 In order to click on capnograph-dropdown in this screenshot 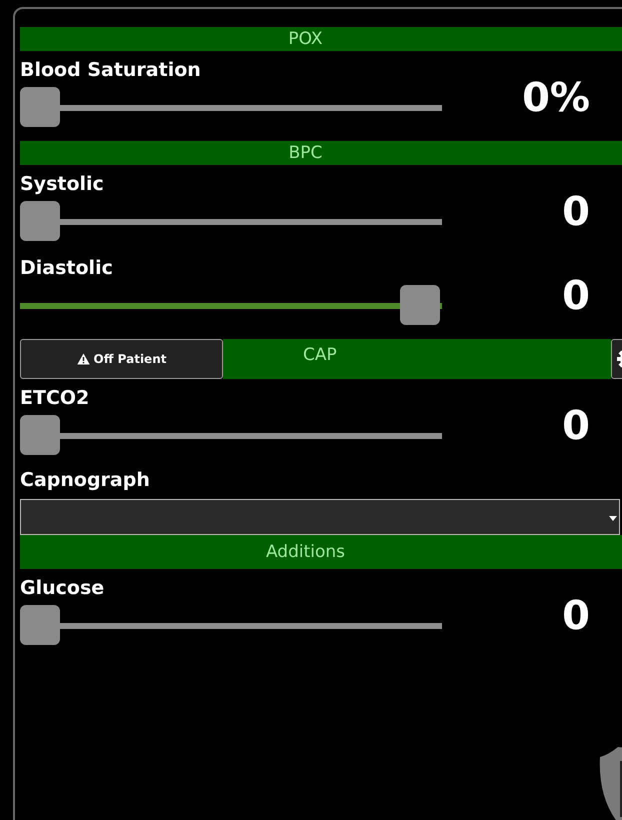, I will do `click(320, 517)`.